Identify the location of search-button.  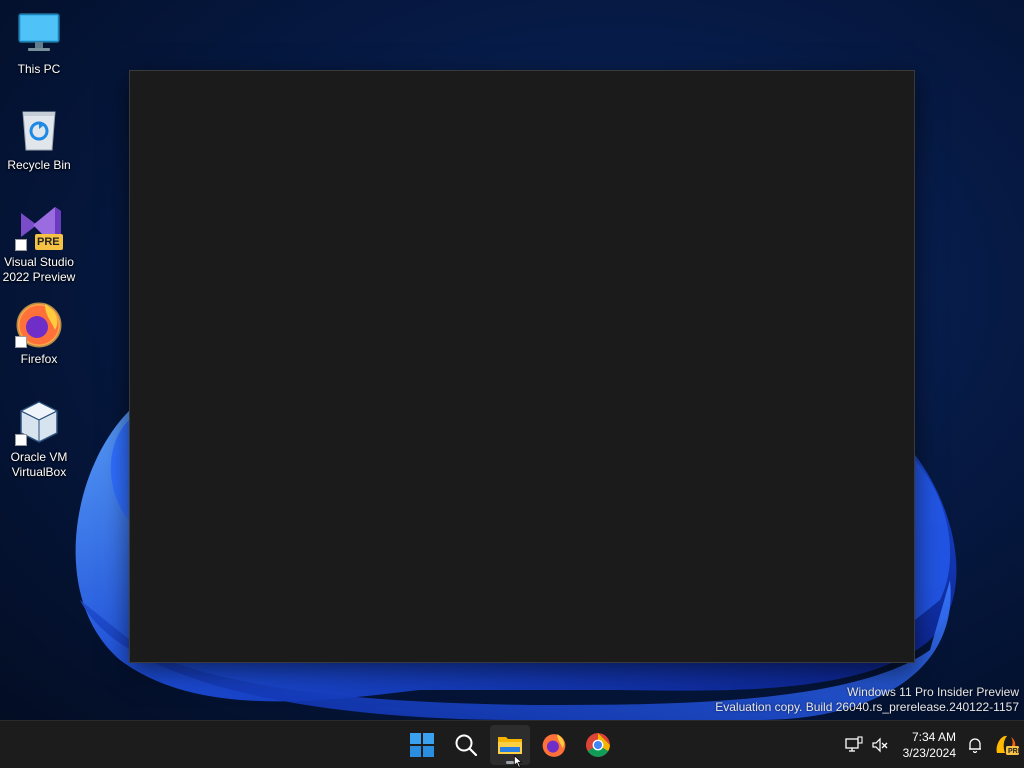
(466, 745).